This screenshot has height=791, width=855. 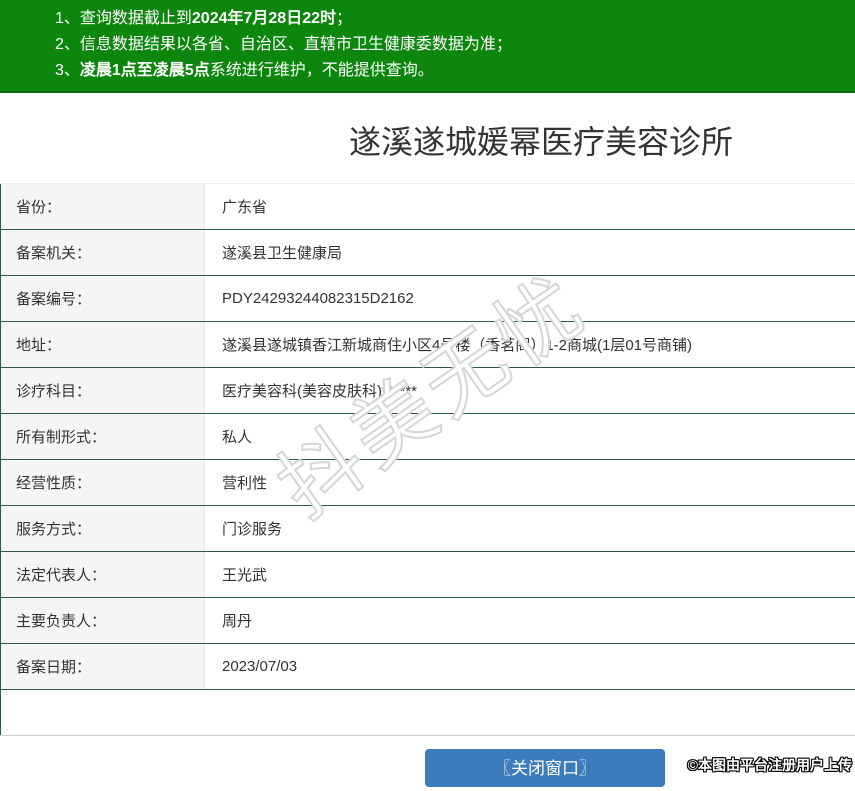 I want to click on notice-line-2: 2、信息数据结果以各省、自治区、直辖市卫生健康委数据为准；, so click(x=450, y=45).